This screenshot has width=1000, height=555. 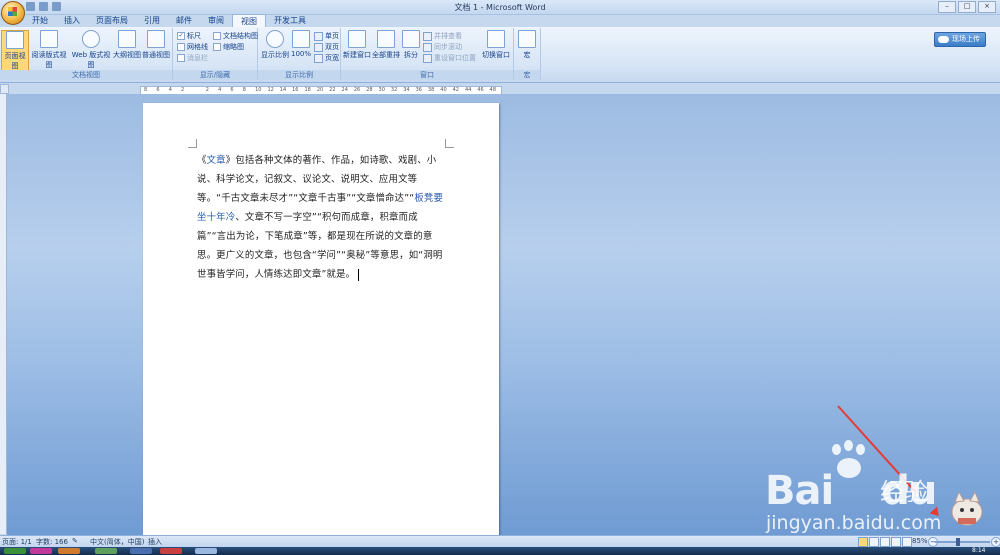 What do you see at coordinates (40, 20) in the screenshot?
I see `tab-home: 开始` at bounding box center [40, 20].